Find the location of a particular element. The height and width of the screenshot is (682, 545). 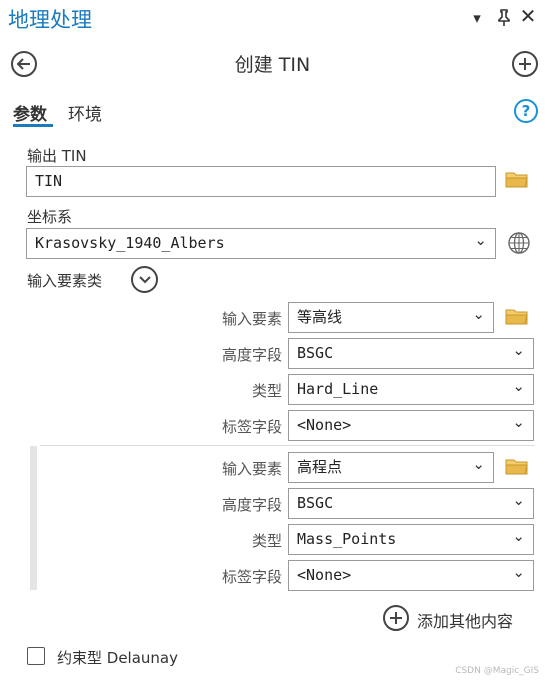

output-tin-label: 输出 TIN is located at coordinates (57, 156).